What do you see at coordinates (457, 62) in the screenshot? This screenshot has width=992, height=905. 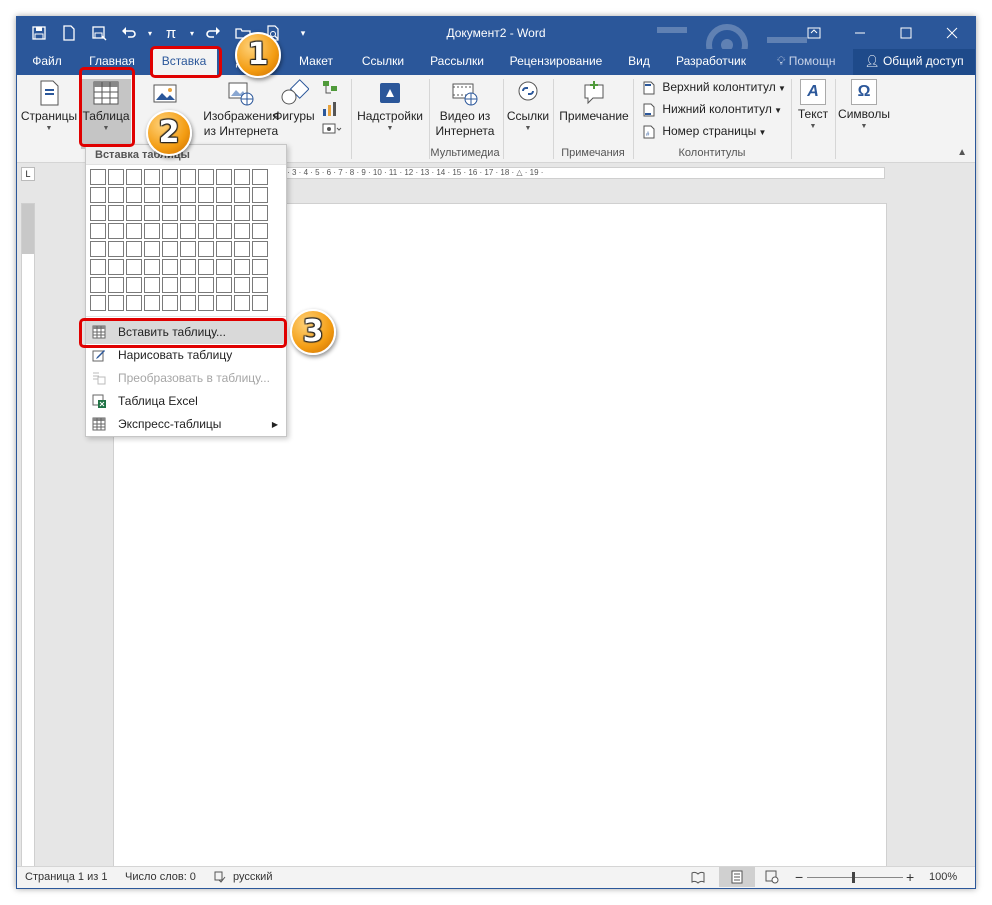 I see `tab-mailings: Рассылки` at bounding box center [457, 62].